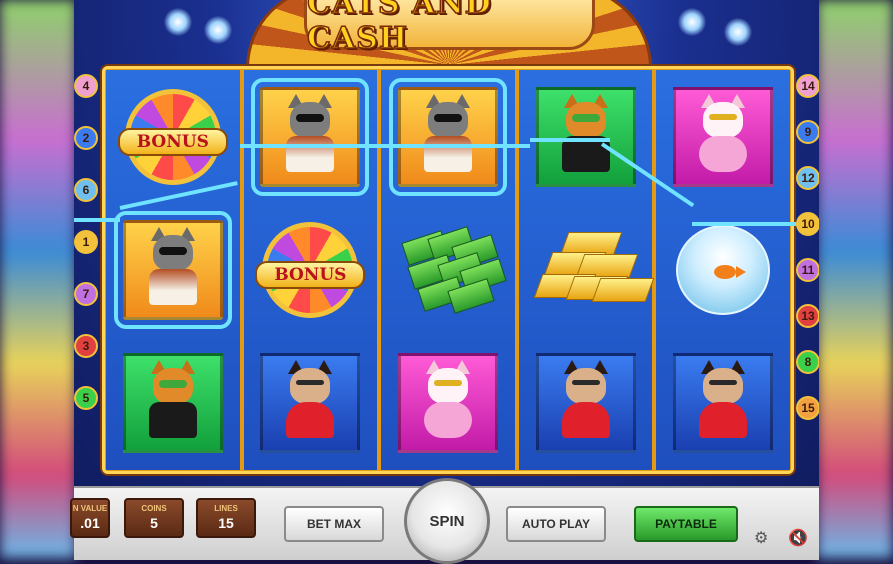  What do you see at coordinates (86, 190) in the screenshot?
I see `payline-badge: 6` at bounding box center [86, 190].